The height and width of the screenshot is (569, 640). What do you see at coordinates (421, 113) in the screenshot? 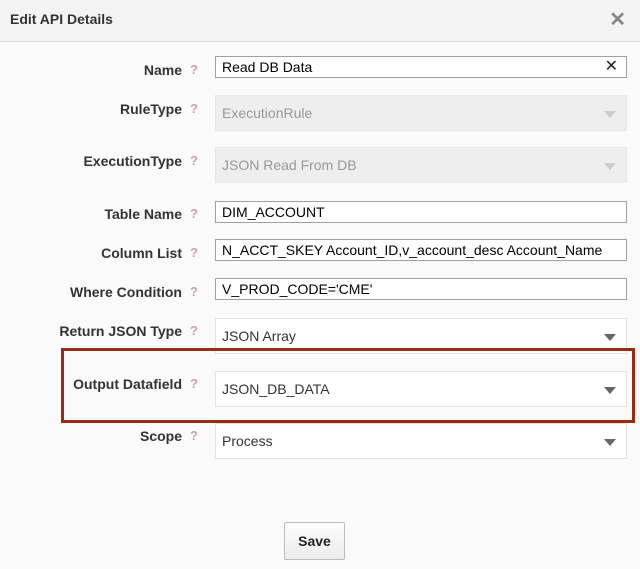
I see `rule-type-select: ExecutionRule` at bounding box center [421, 113].